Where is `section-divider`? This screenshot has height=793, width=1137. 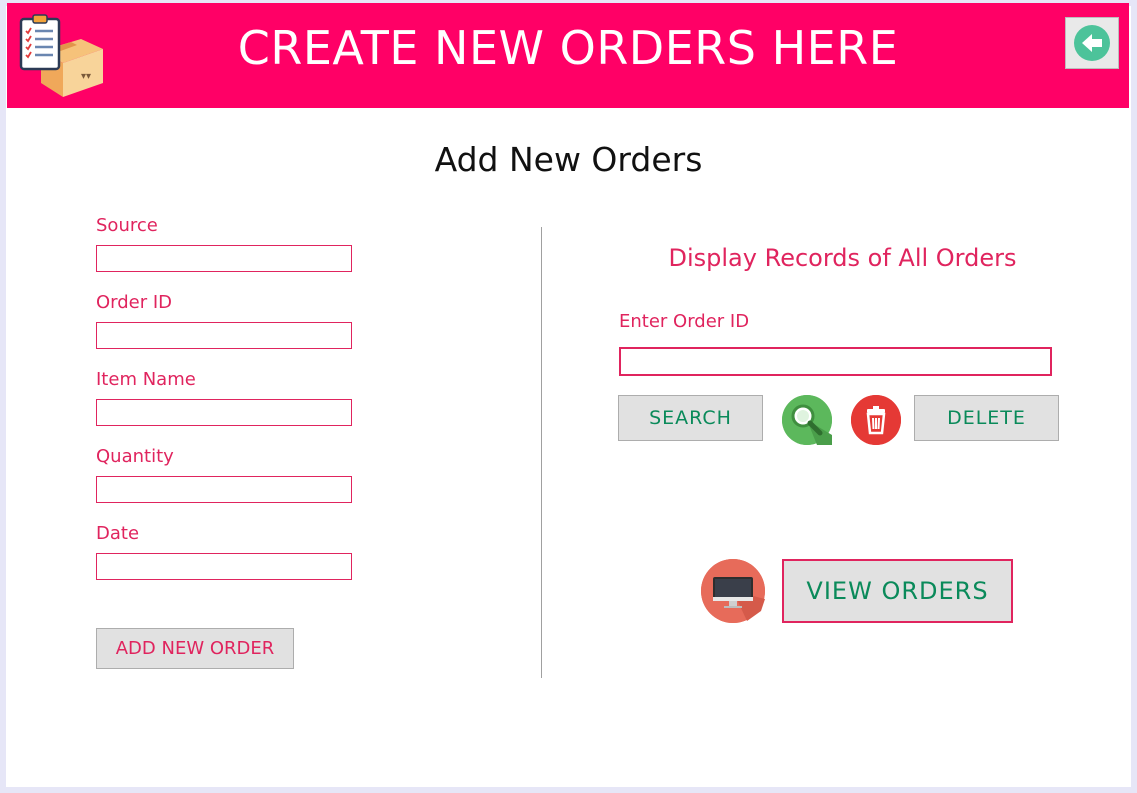 section-divider is located at coordinates (541, 452).